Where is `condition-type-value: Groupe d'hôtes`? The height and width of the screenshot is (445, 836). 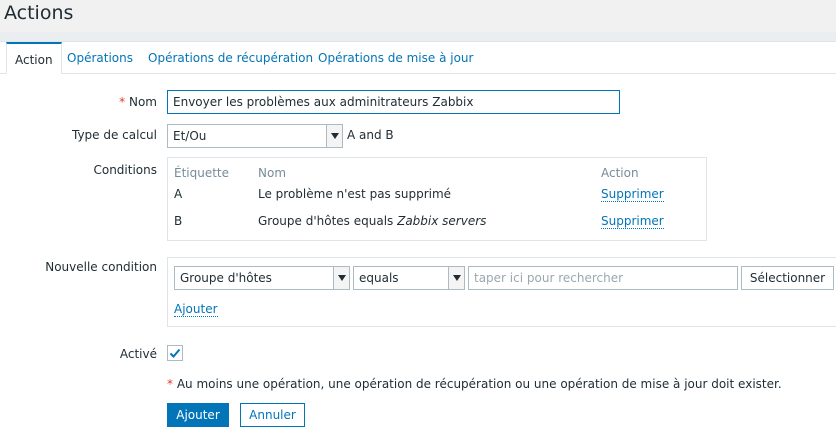
condition-type-value: Groupe d'hôtes is located at coordinates (226, 278).